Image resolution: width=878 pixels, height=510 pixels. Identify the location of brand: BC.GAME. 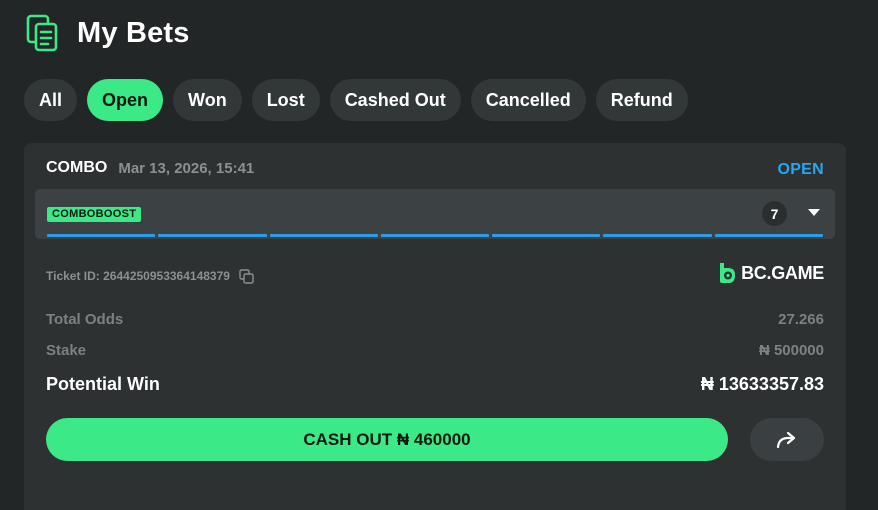
(770, 273).